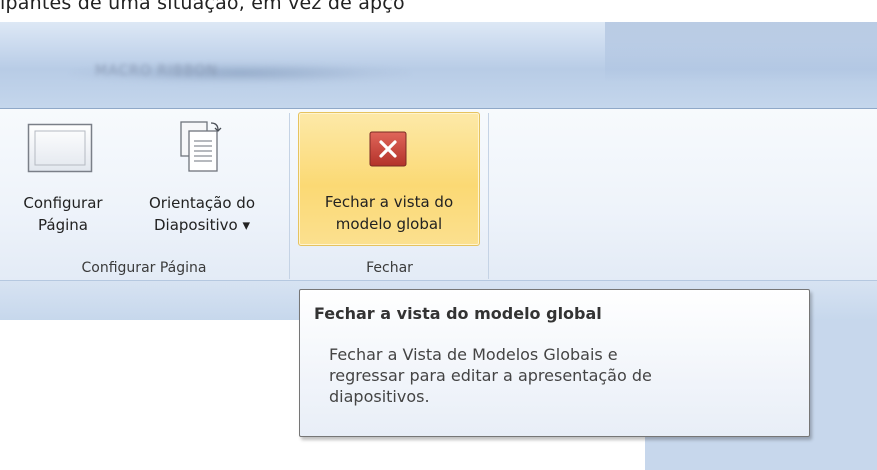 The height and width of the screenshot is (470, 877). I want to click on close-master-view-label-1: Fechar a vista do, so click(389, 202).